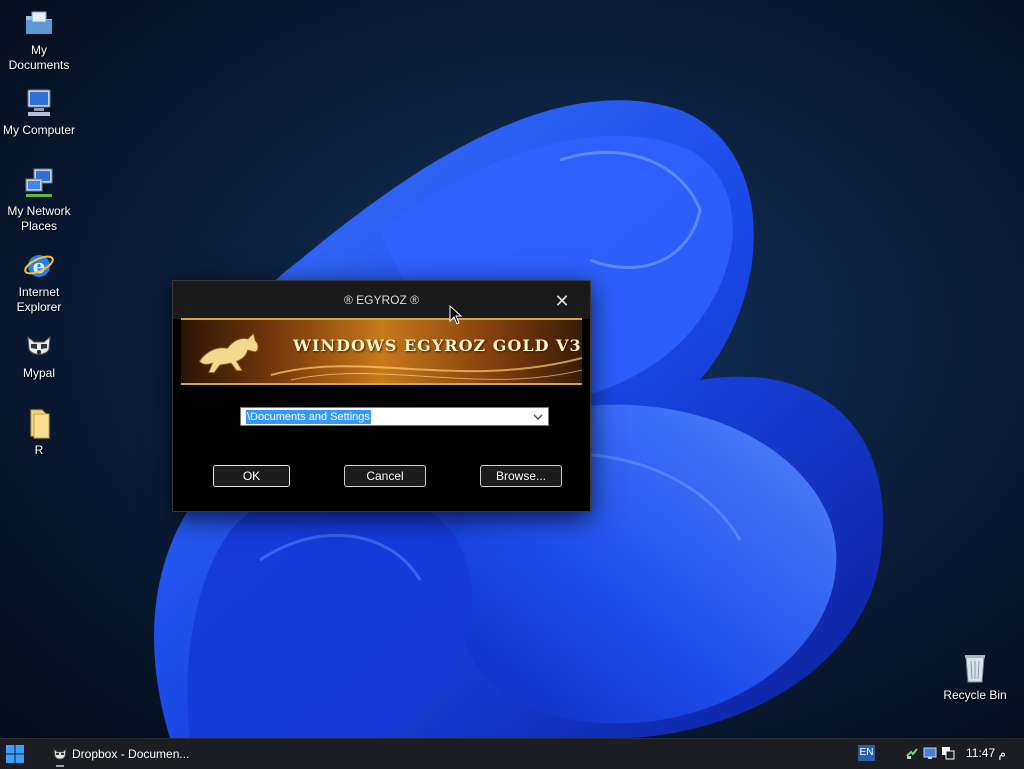 The width and height of the screenshot is (1024, 769). What do you see at coordinates (986, 753) in the screenshot?
I see `taskbar-clock: 11:47 م` at bounding box center [986, 753].